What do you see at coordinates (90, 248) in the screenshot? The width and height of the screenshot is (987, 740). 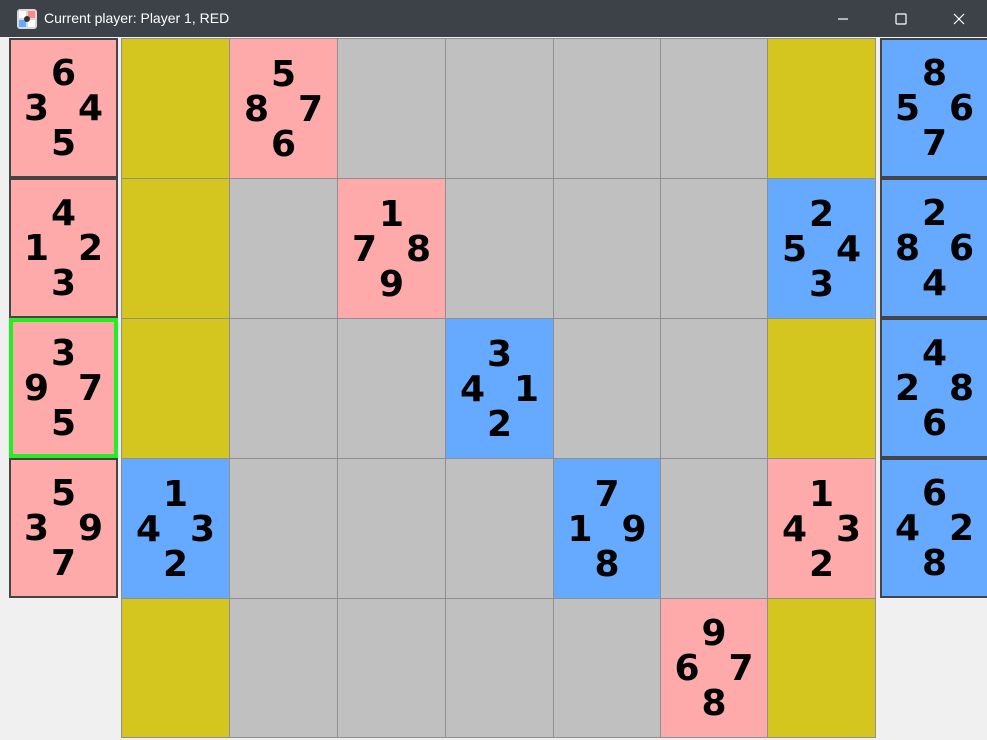 I see `right-value: 2` at bounding box center [90, 248].